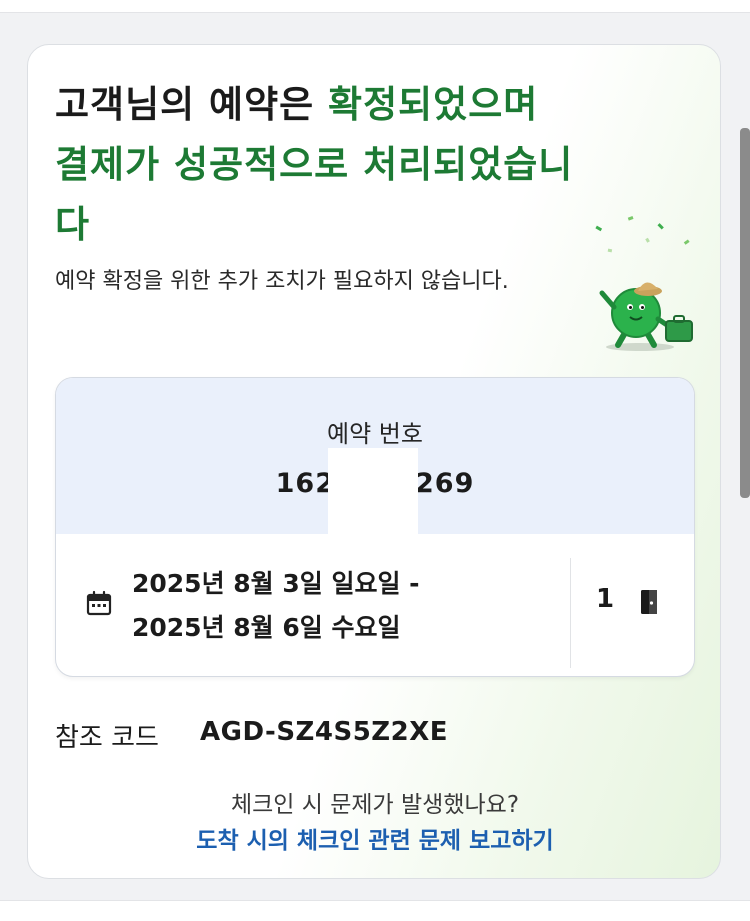 The width and height of the screenshot is (750, 921). I want to click on booking-number-suffix: 269, so click(445, 483).